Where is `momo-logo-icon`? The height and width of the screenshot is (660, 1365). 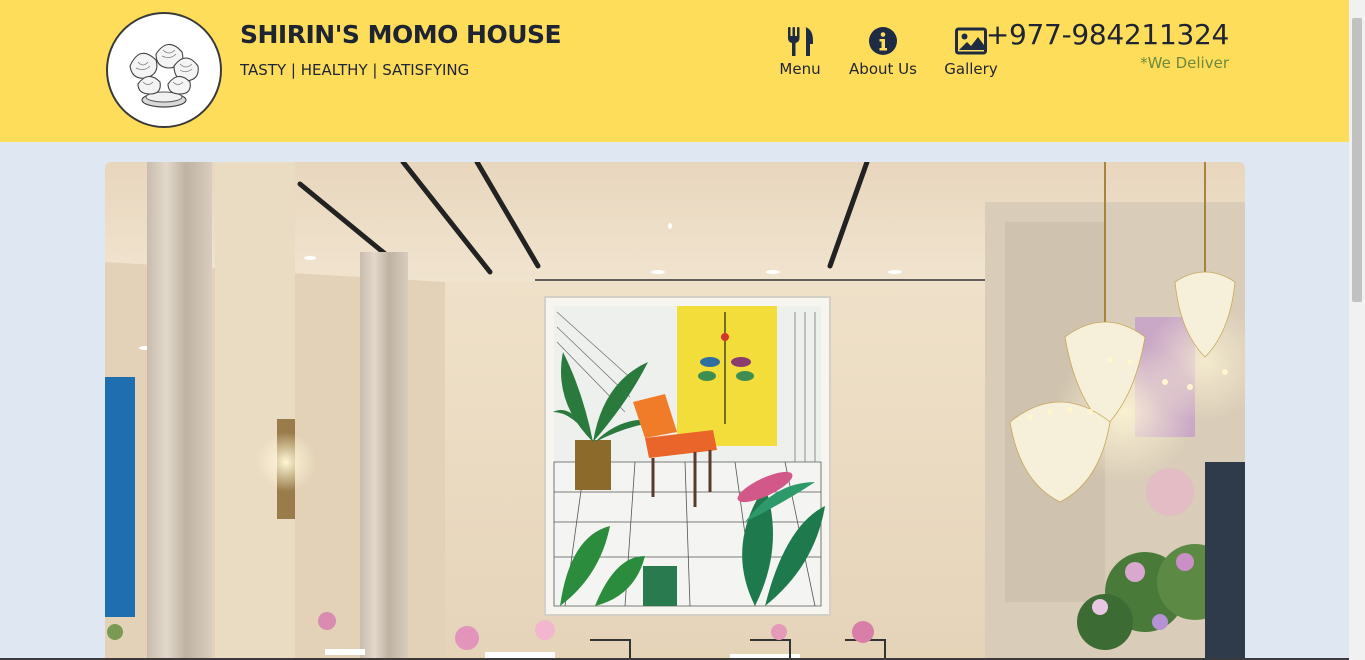 momo-logo-icon is located at coordinates (164, 70).